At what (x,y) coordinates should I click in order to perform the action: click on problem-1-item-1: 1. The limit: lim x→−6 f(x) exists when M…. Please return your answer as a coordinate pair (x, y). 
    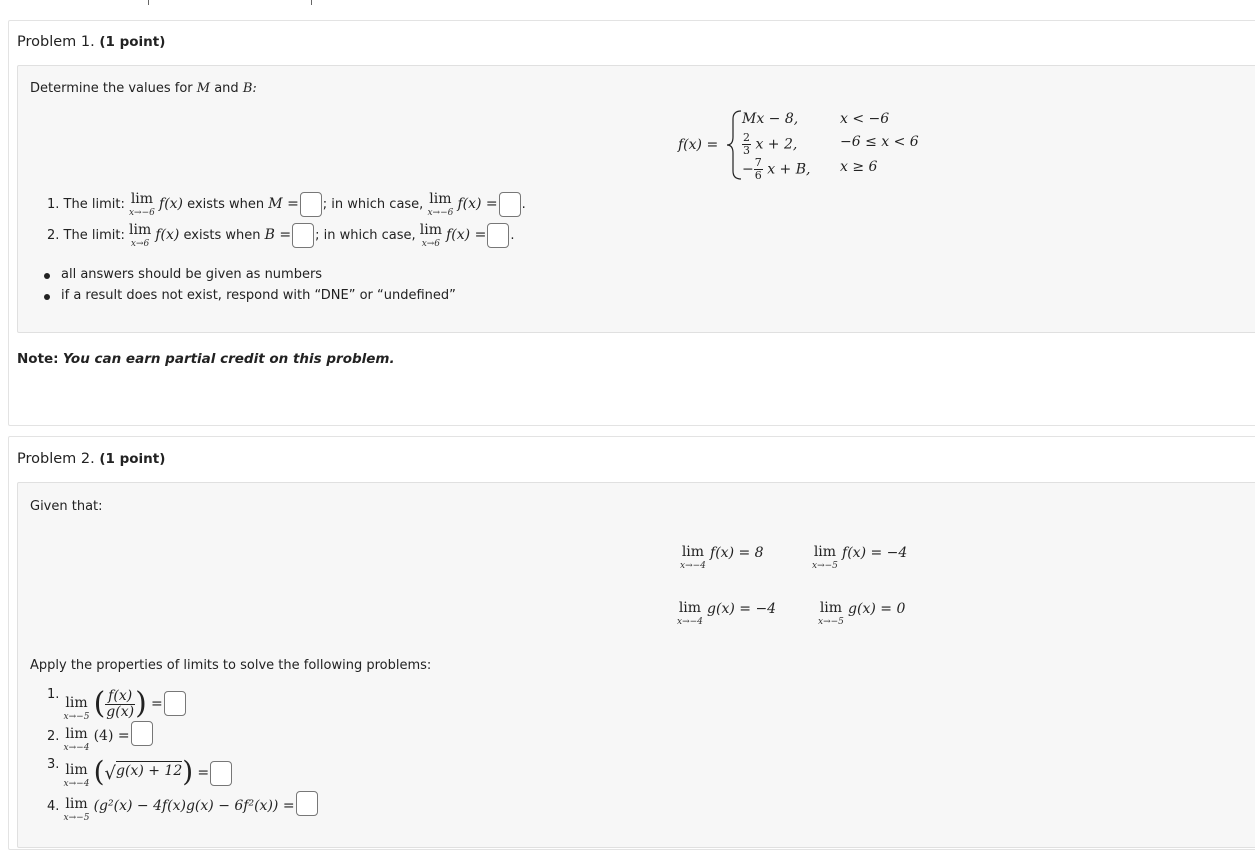
    Looking at the image, I should click on (286, 204).